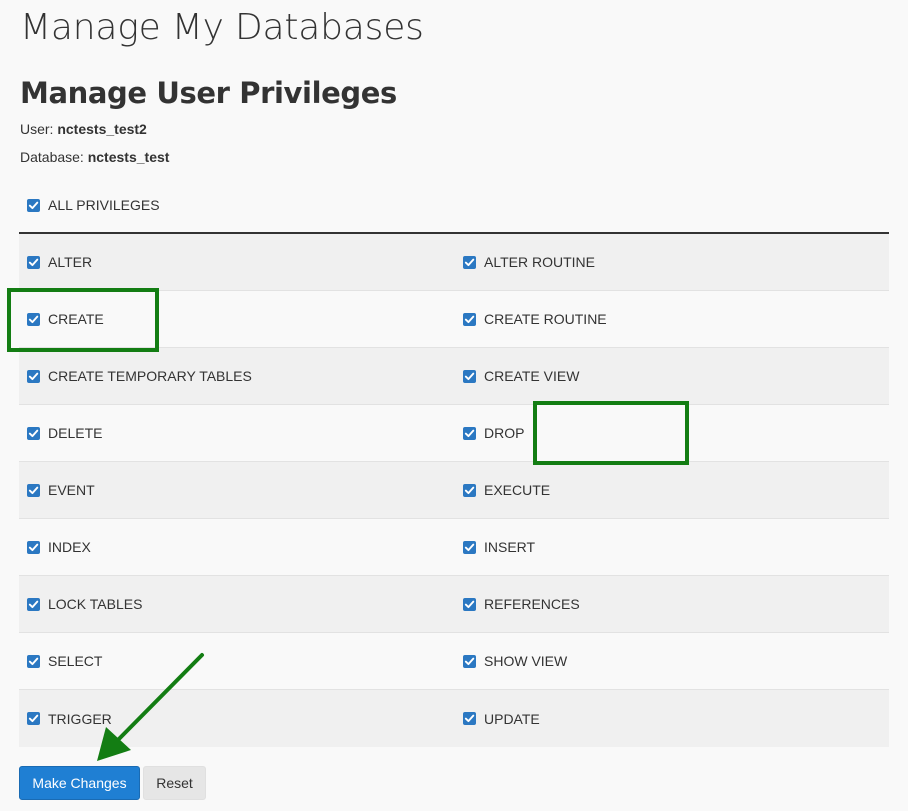 Image resolution: width=908 pixels, height=811 pixels. I want to click on privilege-label: CREATE VIEW, so click(532, 376).